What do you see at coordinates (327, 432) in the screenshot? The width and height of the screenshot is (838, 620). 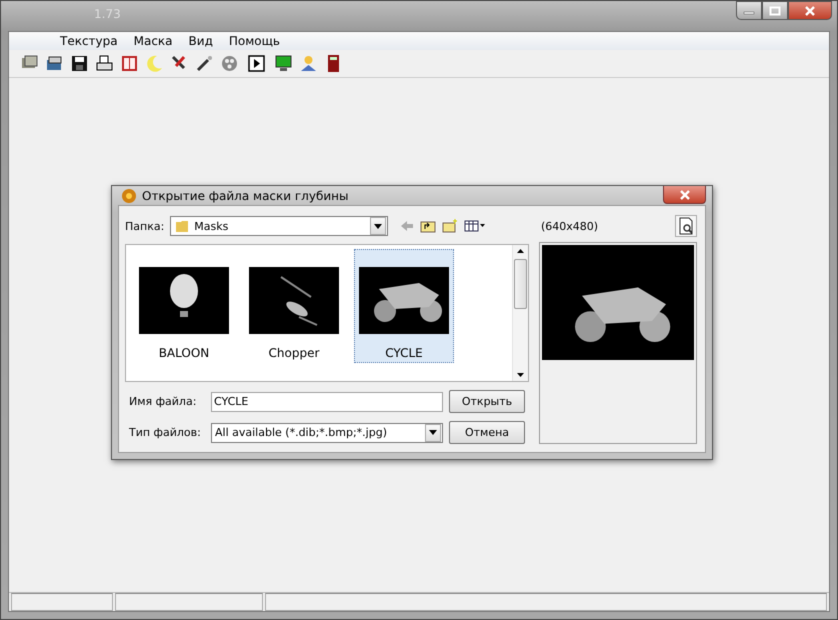 I see `file-type-dropdown: All available (*.dib;*.bmp;*.jpg)` at bounding box center [327, 432].